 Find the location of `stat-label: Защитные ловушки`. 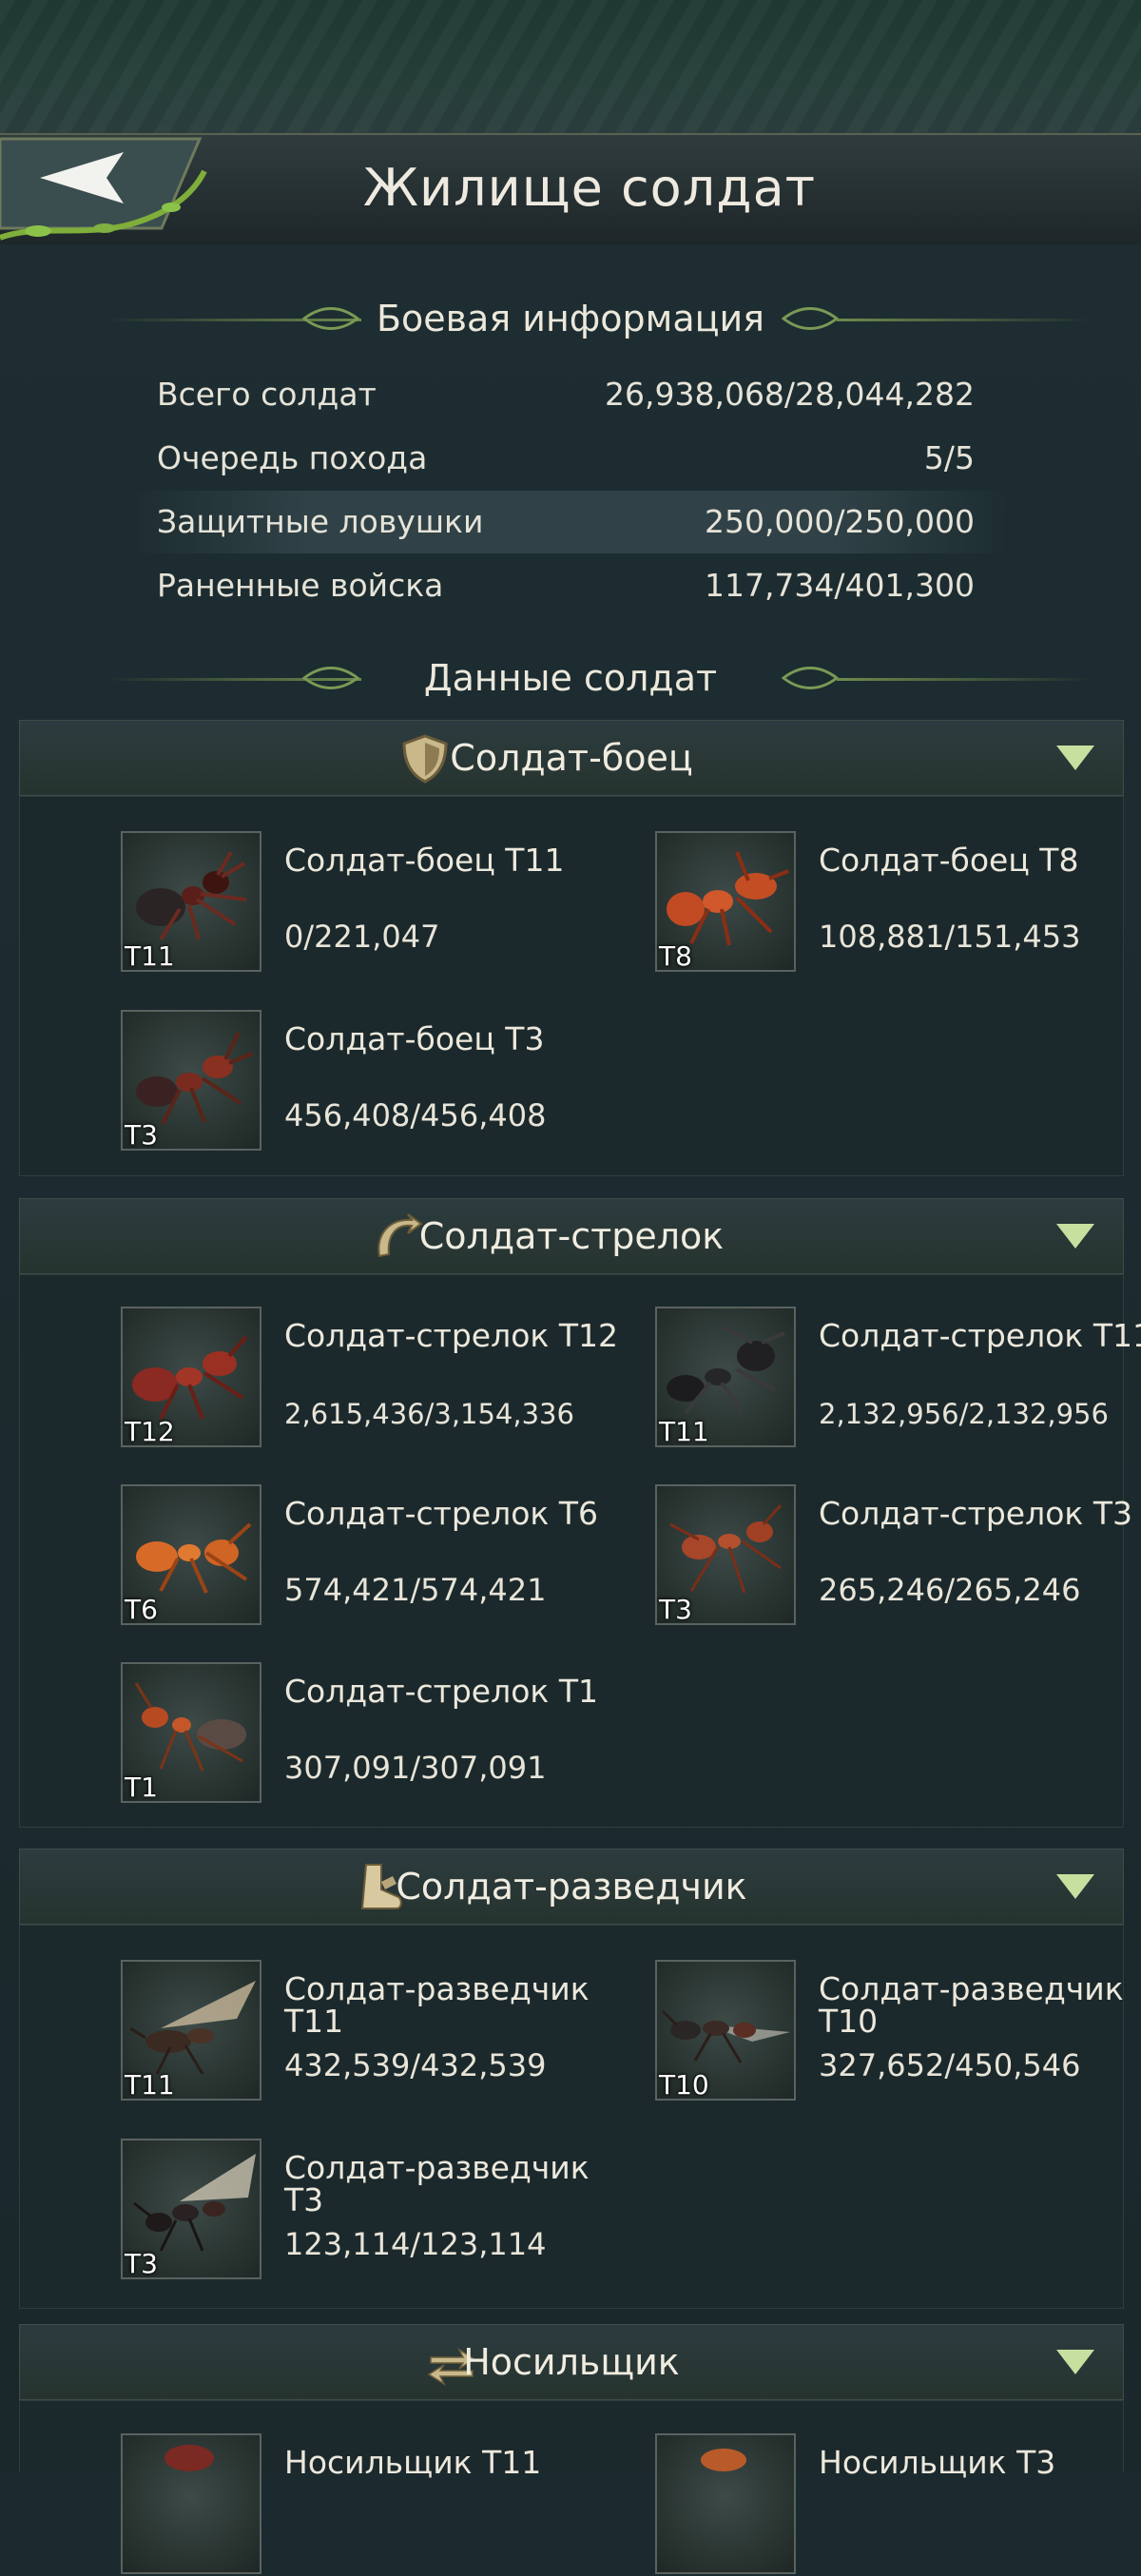

stat-label: Защитные ловушки is located at coordinates (320, 521).